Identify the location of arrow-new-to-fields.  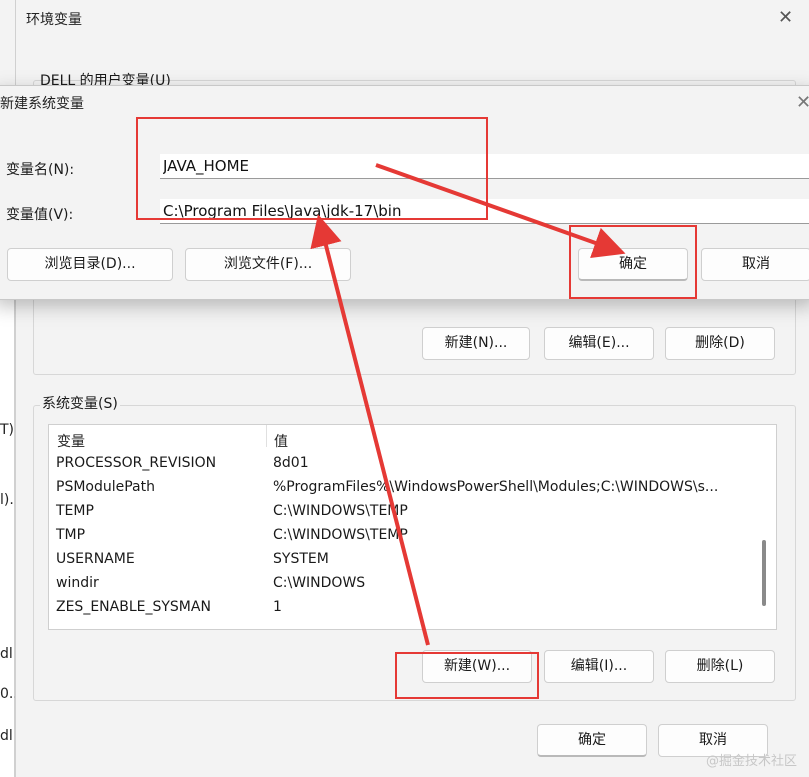
(370, 430).